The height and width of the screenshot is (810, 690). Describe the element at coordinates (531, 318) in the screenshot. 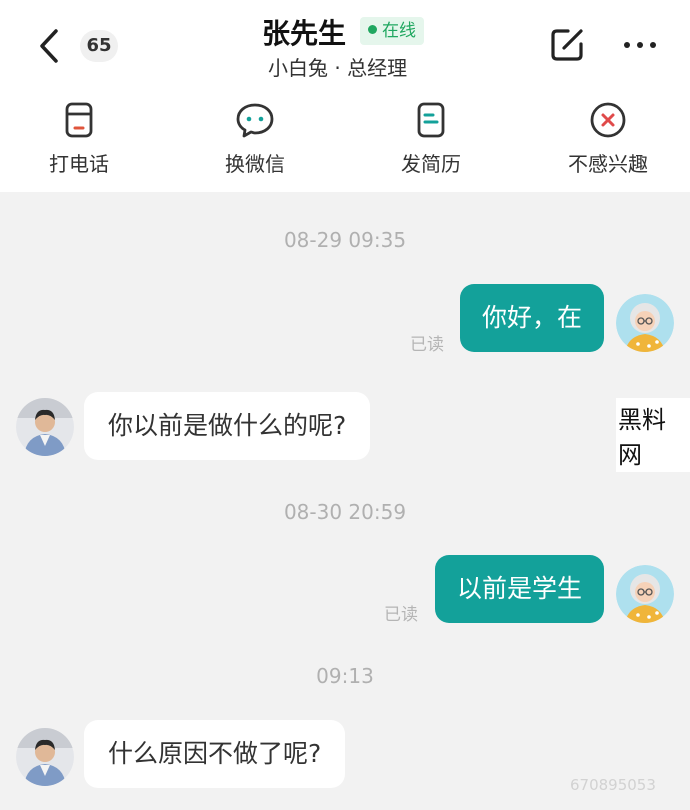

I see `outgoing-message-bubble: 你好，在` at that location.